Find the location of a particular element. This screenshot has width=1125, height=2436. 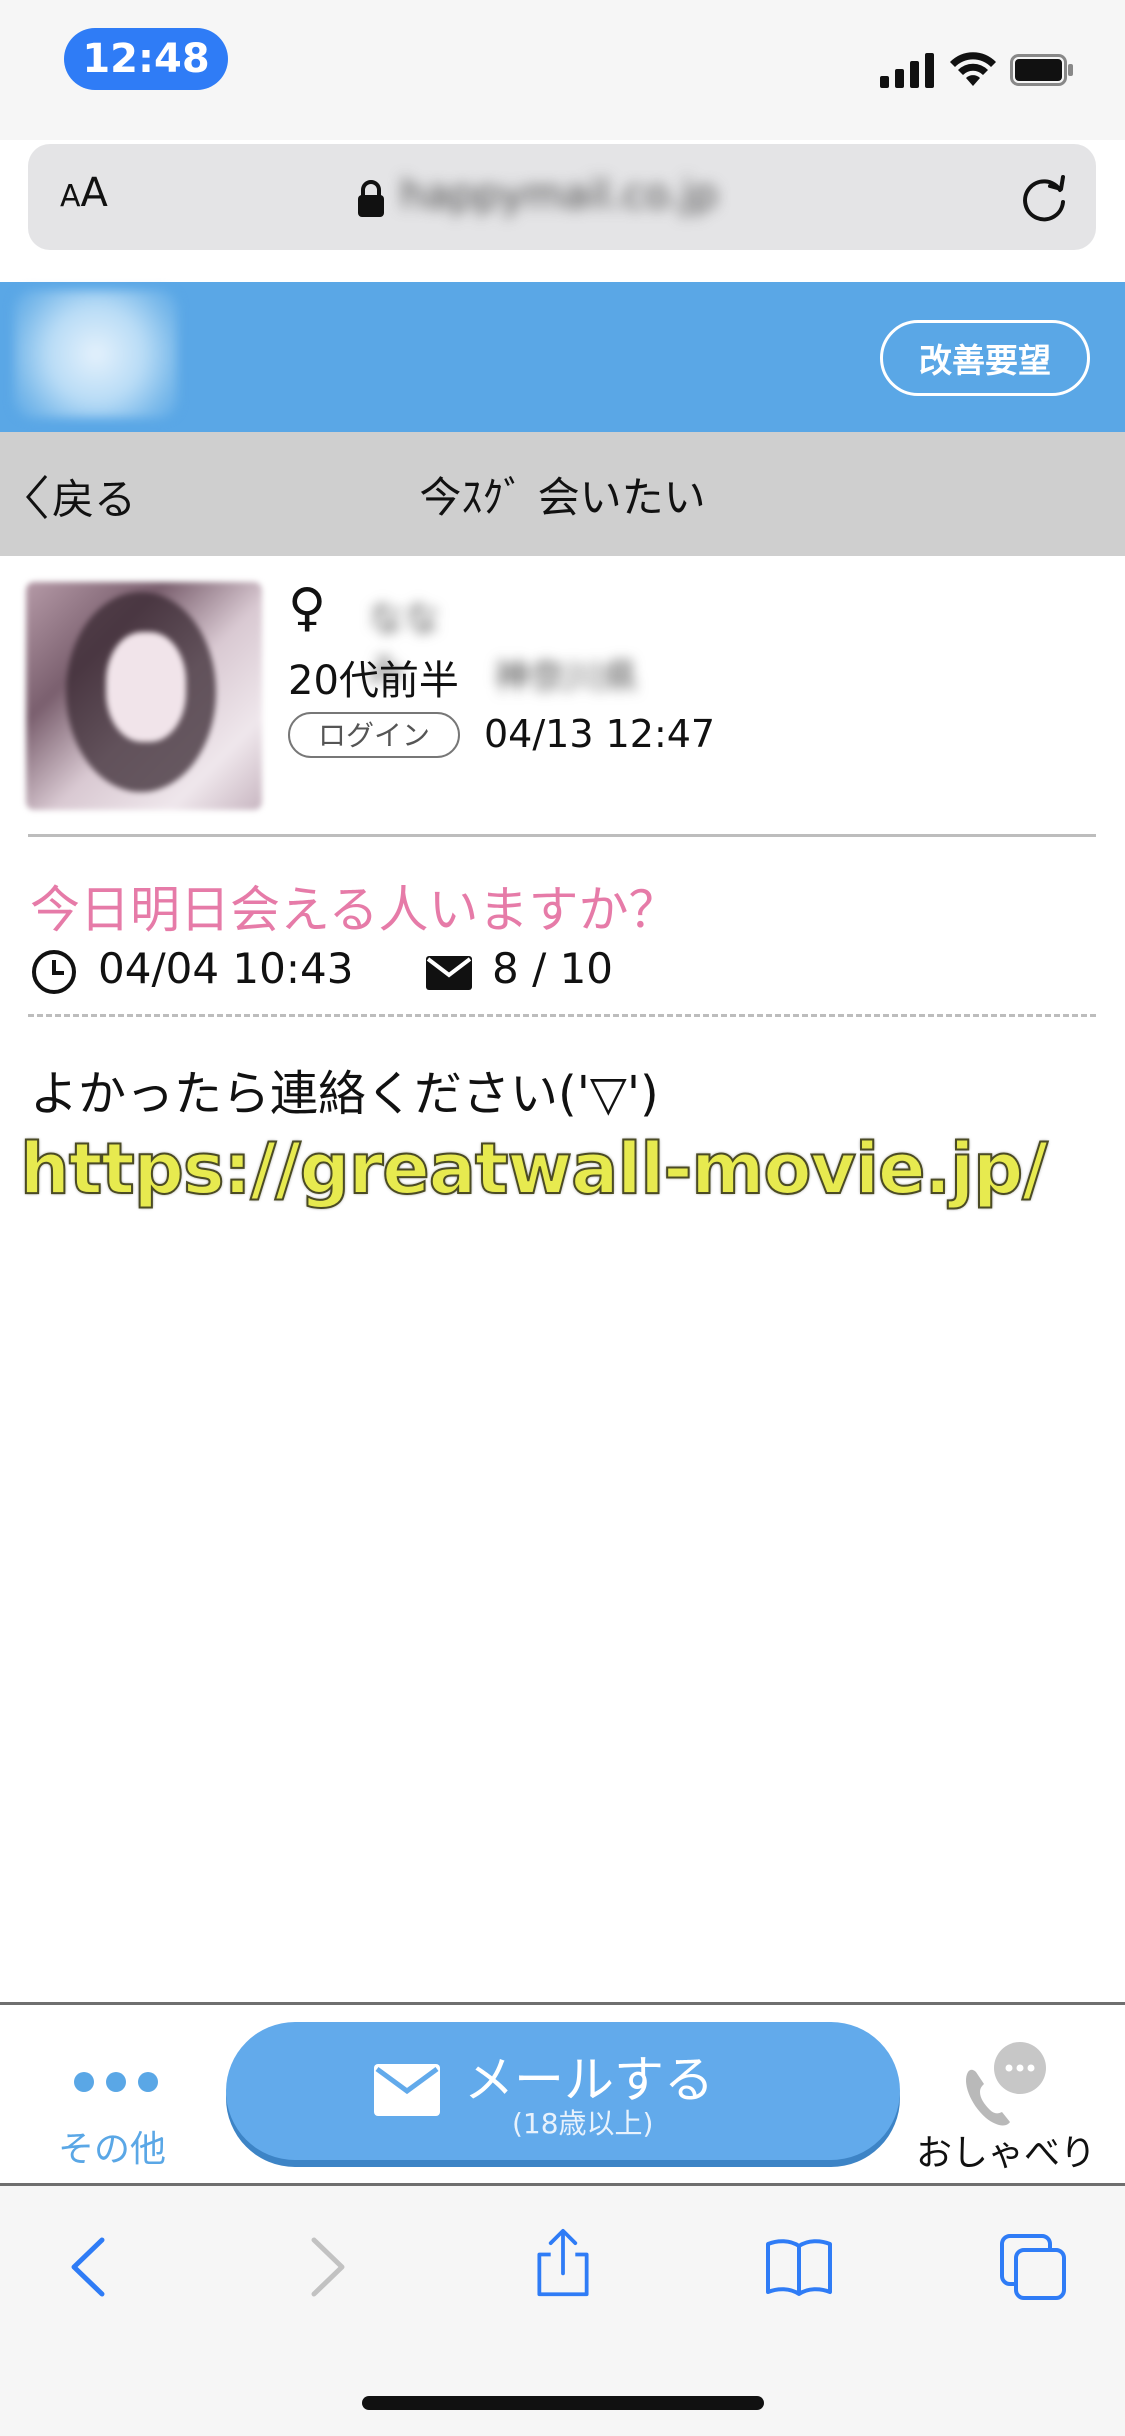

send-mail-age-note: (18歳以上) is located at coordinates (583, 2123).